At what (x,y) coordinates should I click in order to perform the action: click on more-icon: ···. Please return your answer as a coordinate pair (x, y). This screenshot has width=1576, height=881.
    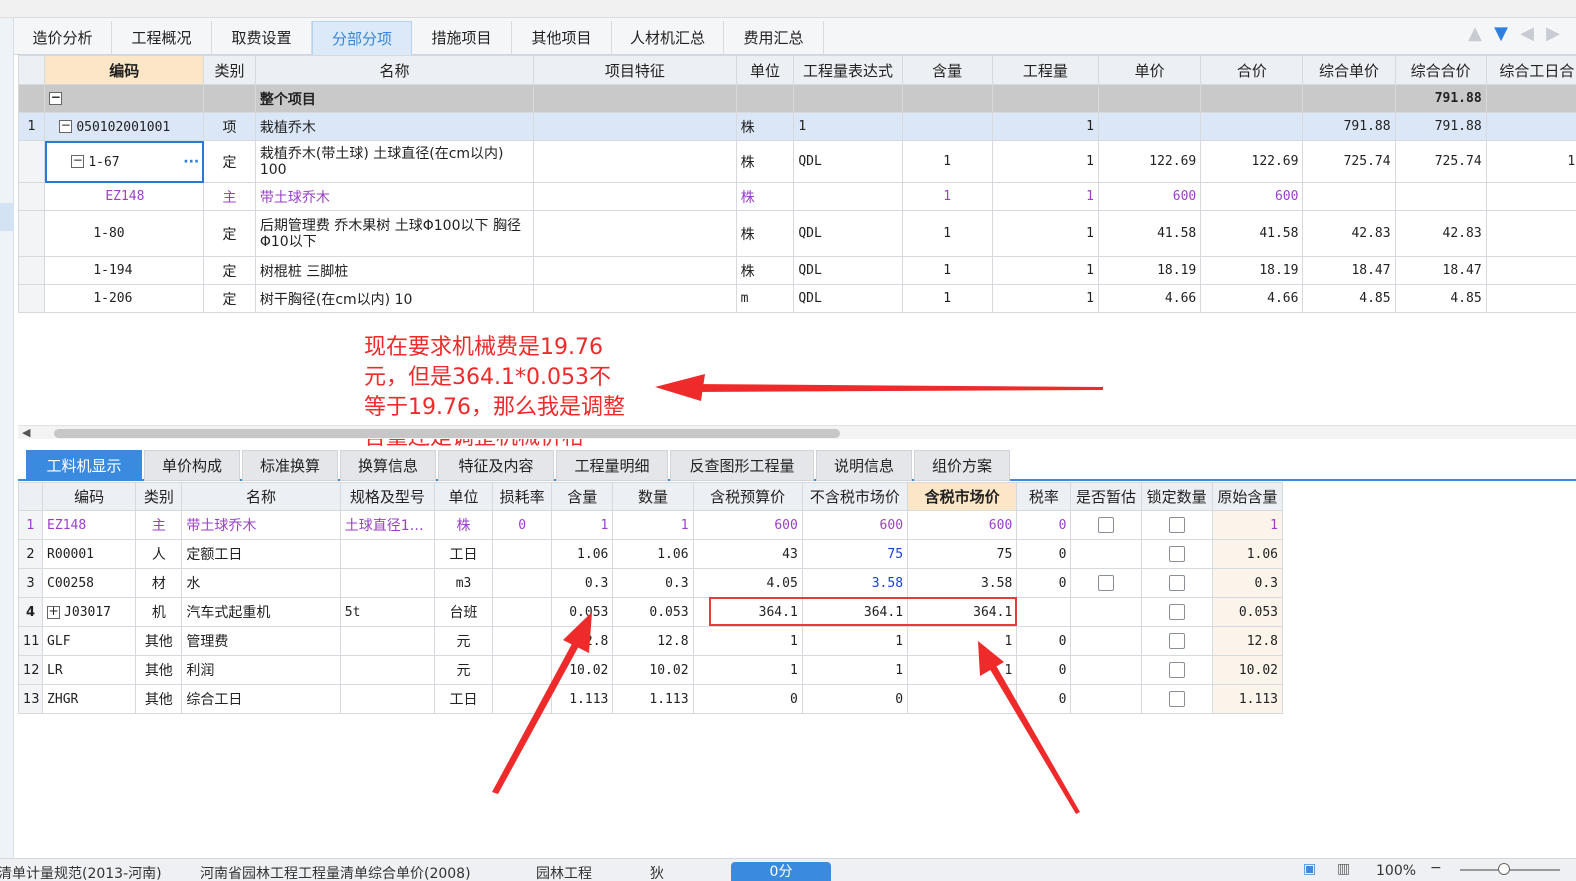
    Looking at the image, I should click on (191, 162).